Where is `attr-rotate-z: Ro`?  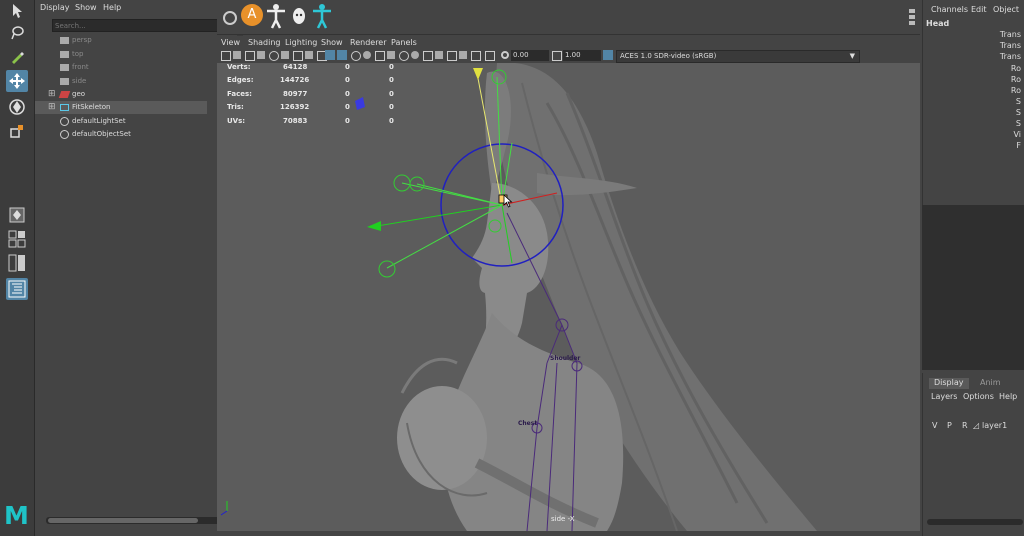 attr-rotate-z: Ro is located at coordinates (1016, 90).